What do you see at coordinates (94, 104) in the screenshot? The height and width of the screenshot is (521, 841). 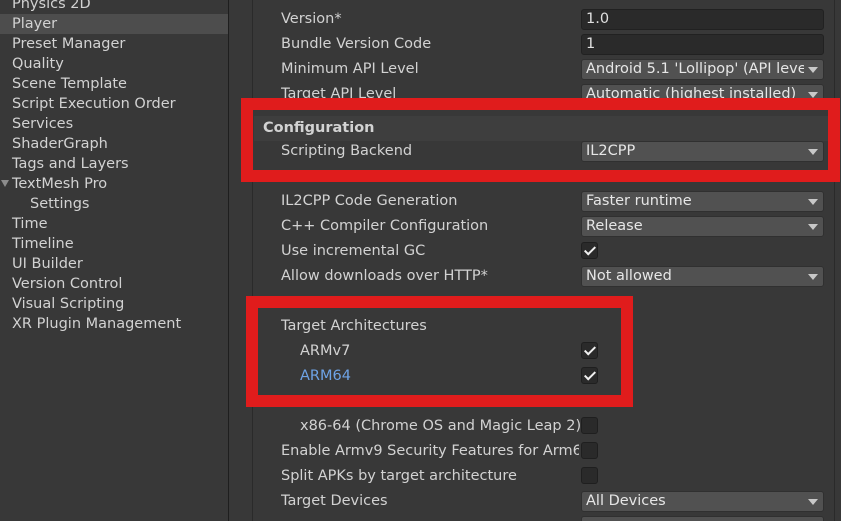 I see `sidebar-item-label: Script Execution Order` at bounding box center [94, 104].